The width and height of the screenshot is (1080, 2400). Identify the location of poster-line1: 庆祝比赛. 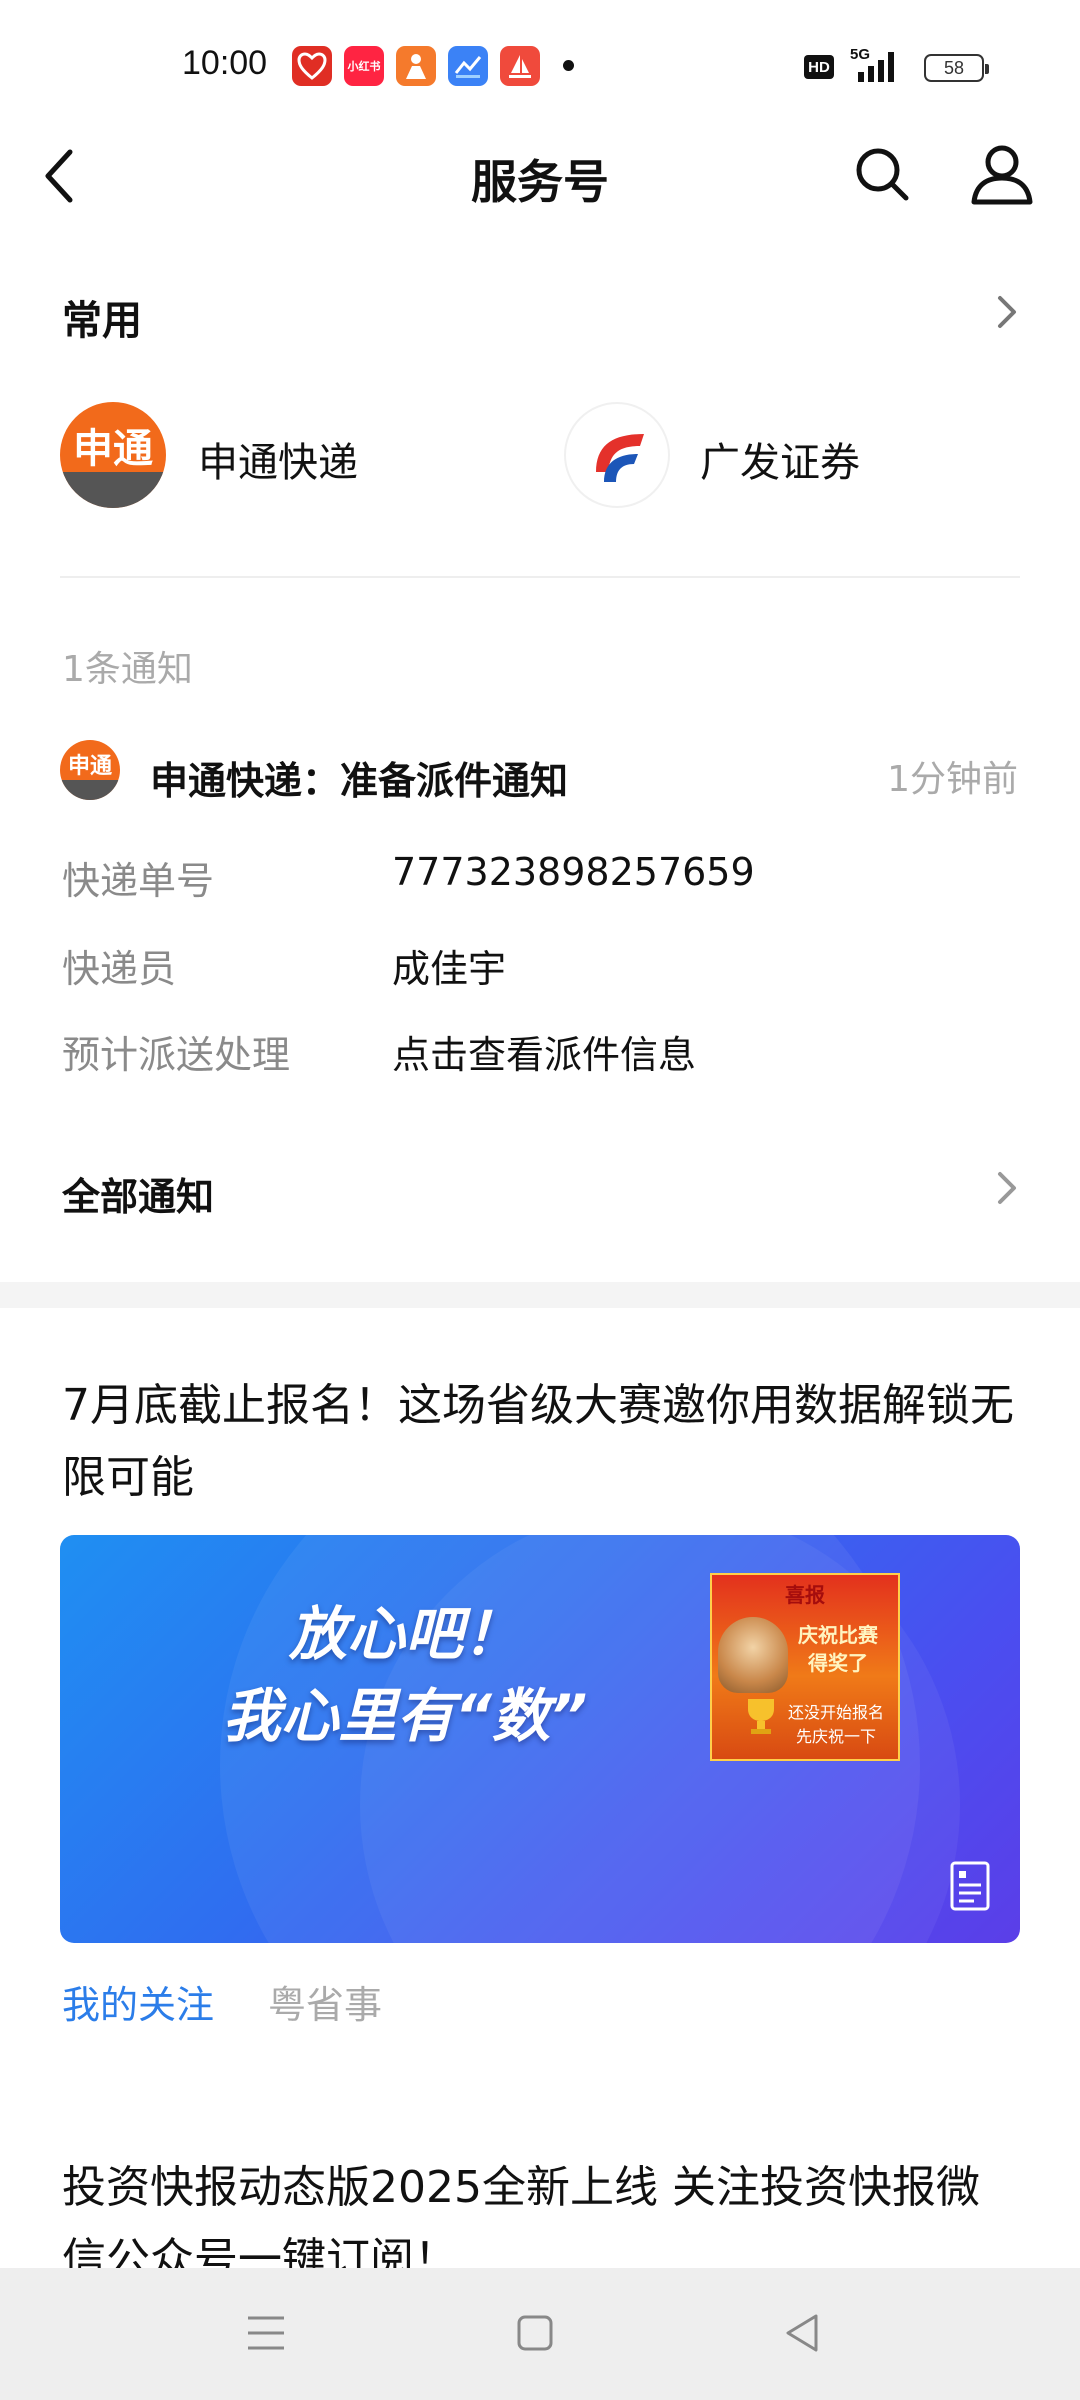
(838, 1635).